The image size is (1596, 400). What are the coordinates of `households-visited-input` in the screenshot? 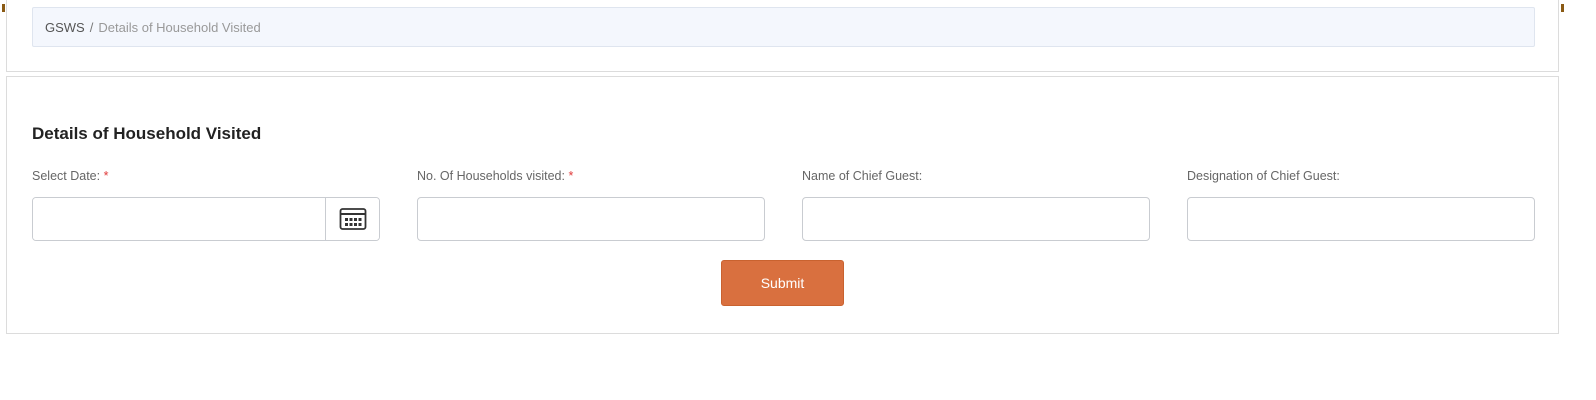 It's located at (591, 219).